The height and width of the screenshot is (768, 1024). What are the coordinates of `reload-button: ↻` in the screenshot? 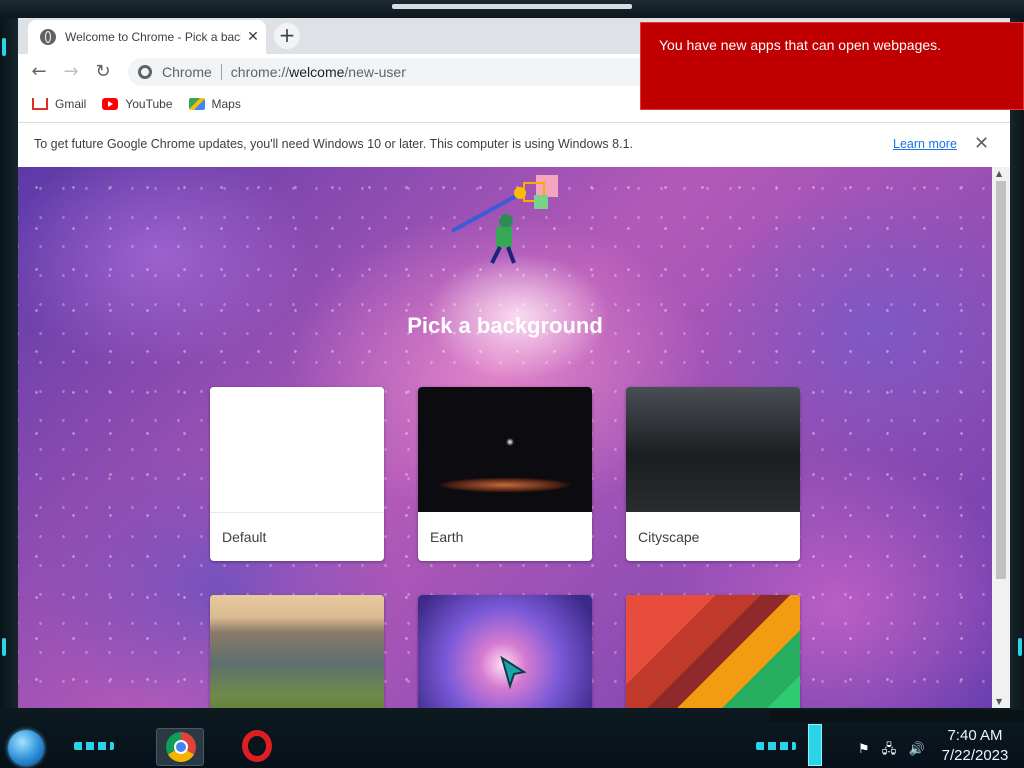 It's located at (103, 72).